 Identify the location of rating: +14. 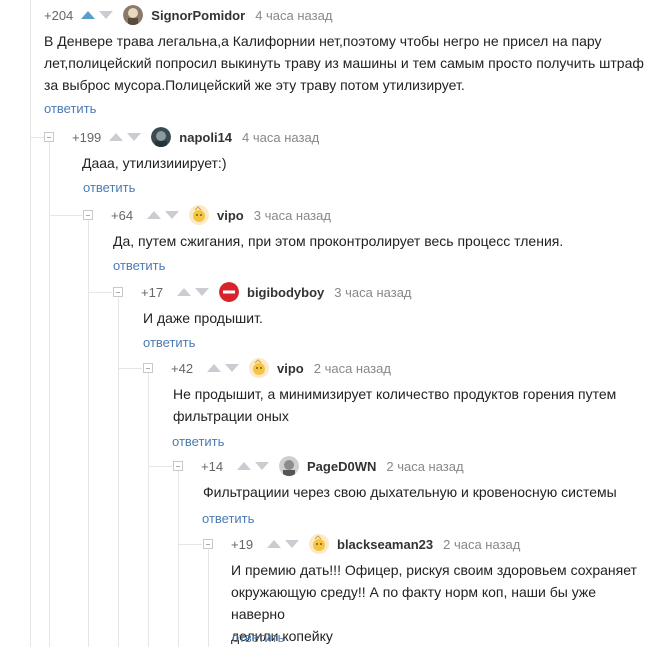
(212, 466).